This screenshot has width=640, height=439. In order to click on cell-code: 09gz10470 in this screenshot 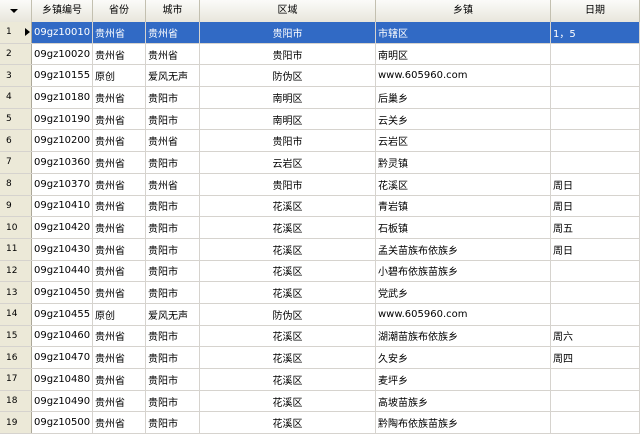, I will do `click(62, 357)`.